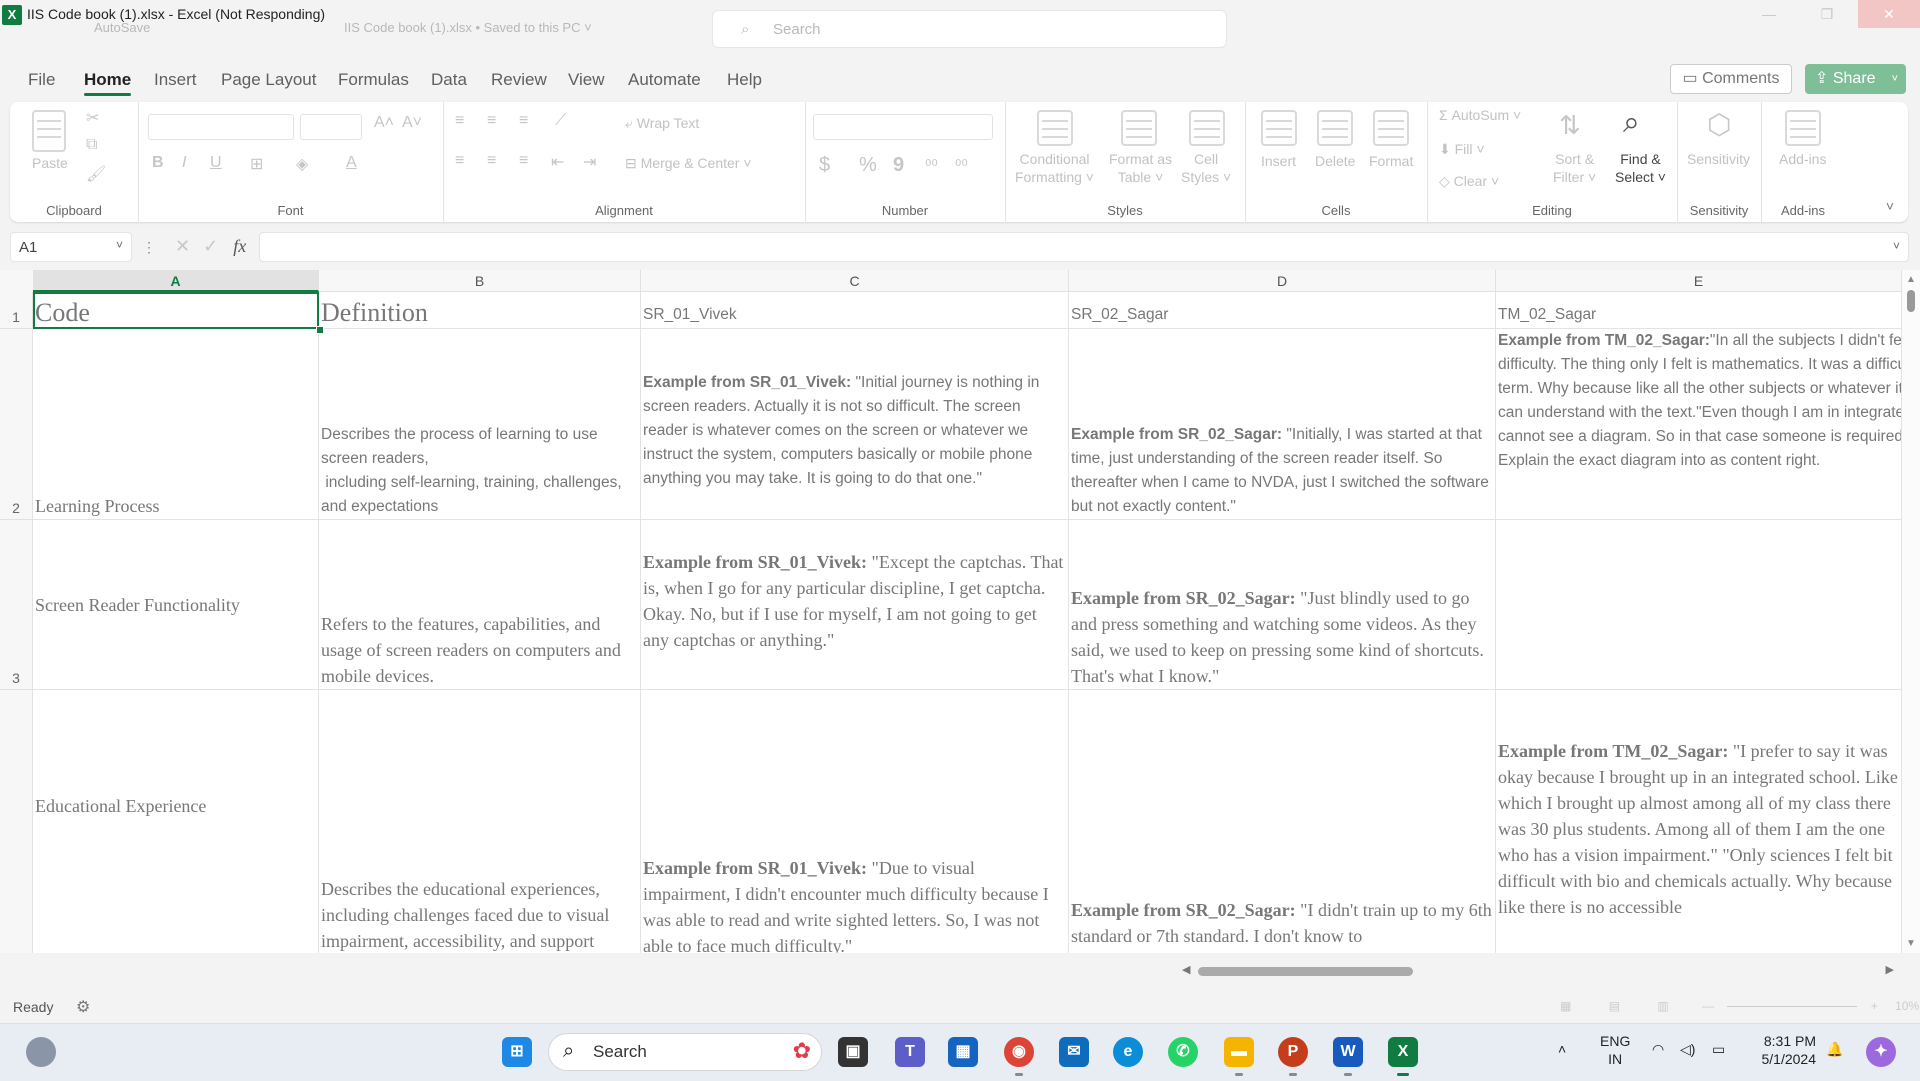 Image resolution: width=1920 pixels, height=1081 pixels. What do you see at coordinates (1911, 279) in the screenshot?
I see `scroll-up-icon: ▲` at bounding box center [1911, 279].